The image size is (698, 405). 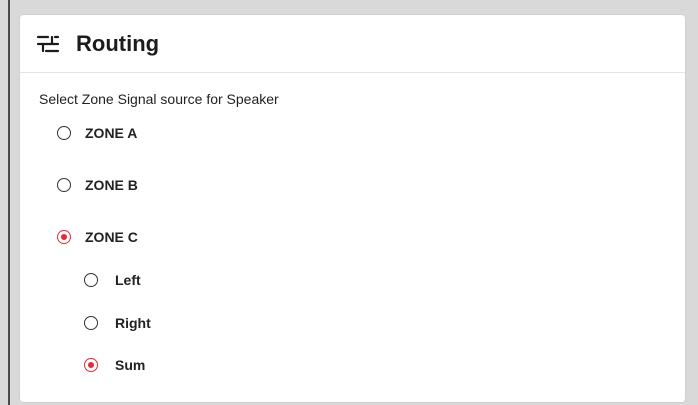 What do you see at coordinates (49, 44) in the screenshot?
I see `routing-icon` at bounding box center [49, 44].